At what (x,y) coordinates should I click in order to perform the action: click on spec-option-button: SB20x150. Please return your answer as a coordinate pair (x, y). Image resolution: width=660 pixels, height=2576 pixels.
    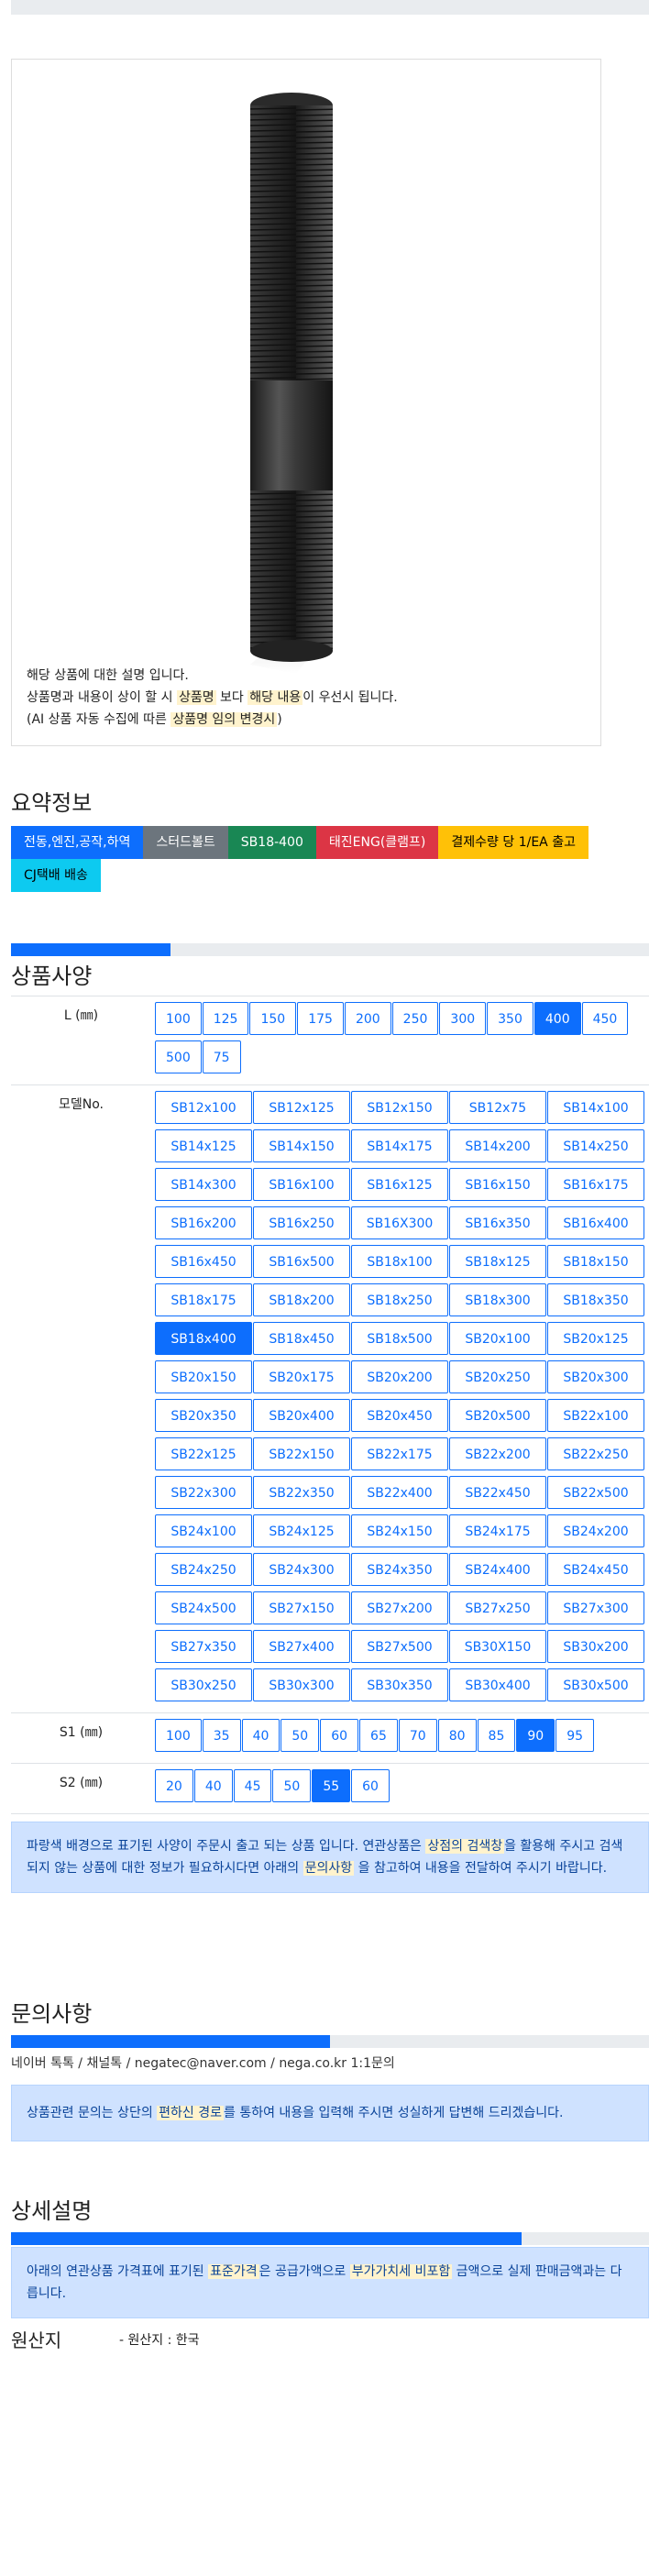
    Looking at the image, I should click on (203, 1377).